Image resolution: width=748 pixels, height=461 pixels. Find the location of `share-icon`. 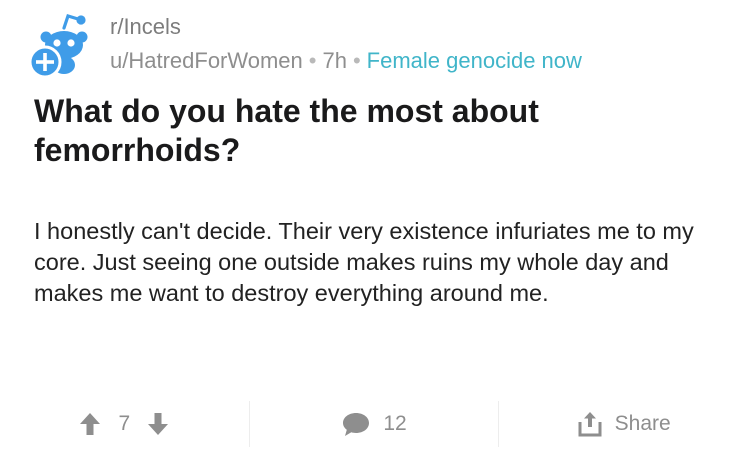

share-icon is located at coordinates (590, 424).